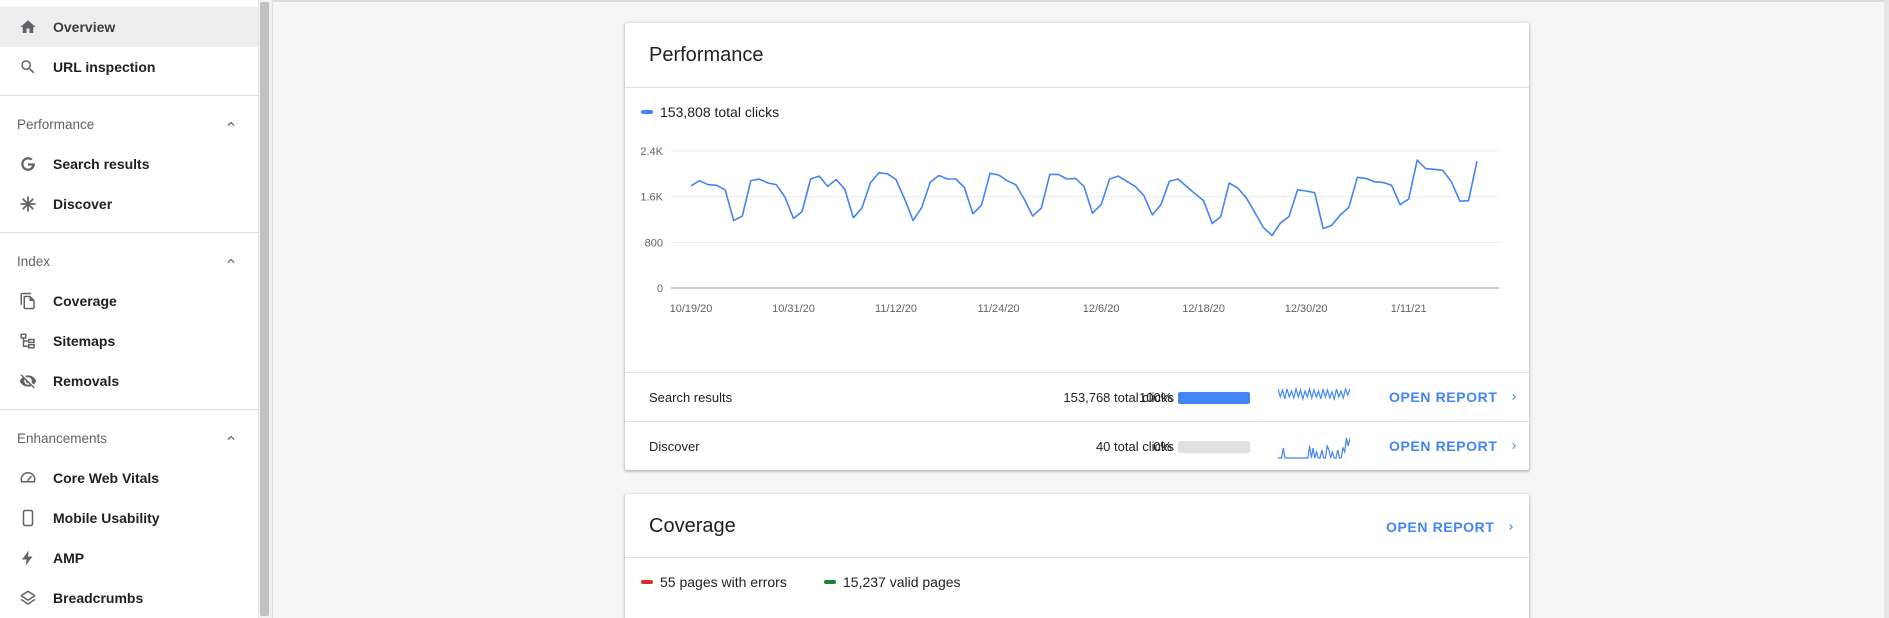  I want to click on sidebar-item-mobile-usability: Mobile Usability, so click(129, 518).